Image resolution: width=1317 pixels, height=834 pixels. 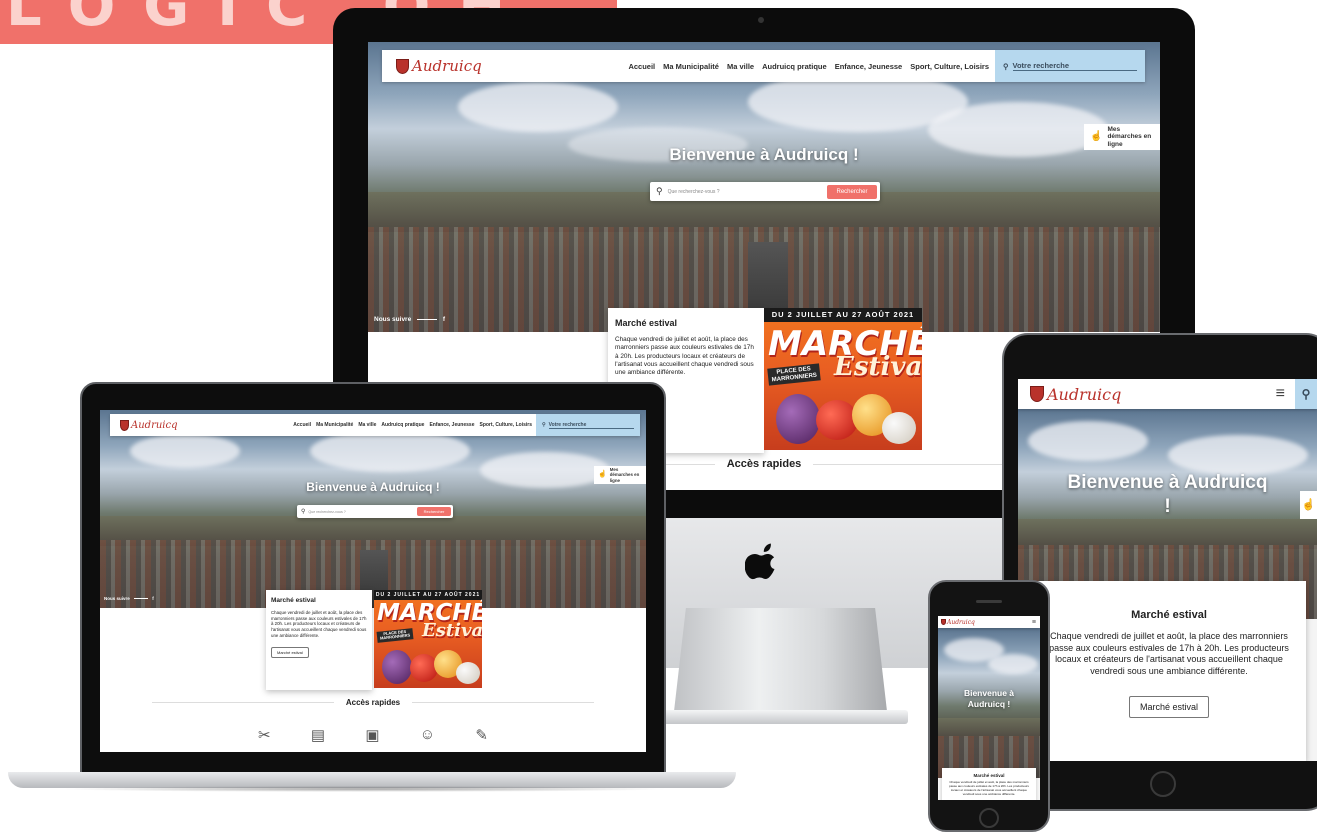 What do you see at coordinates (318, 735) in the screenshot?
I see `bus-icon: ▤` at bounding box center [318, 735].